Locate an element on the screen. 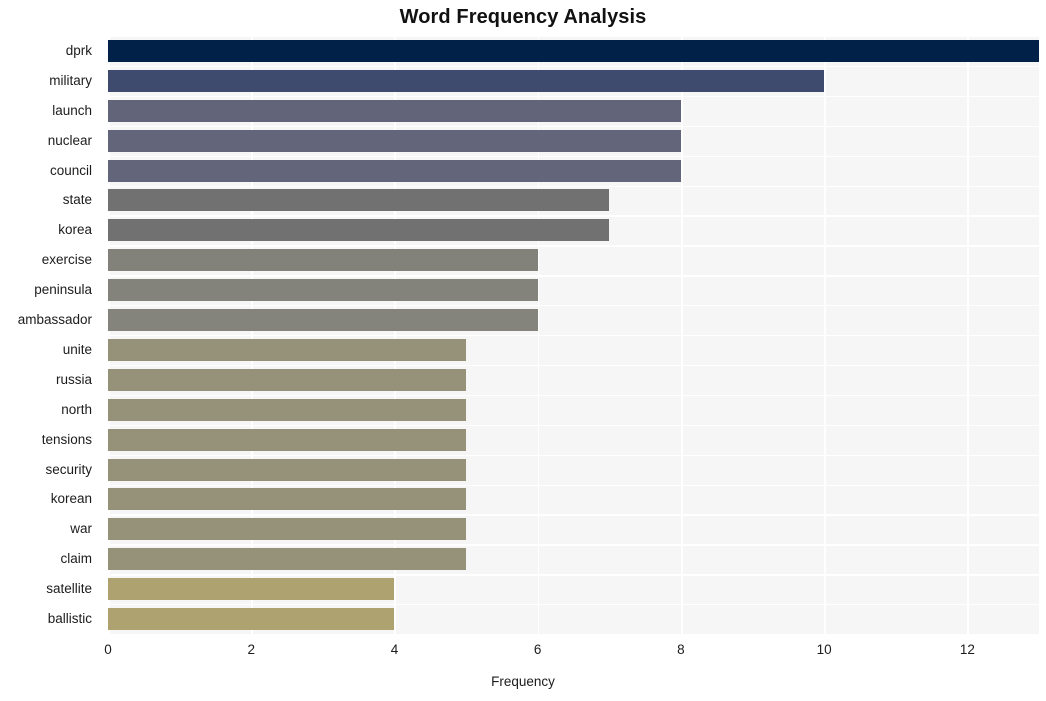 The width and height of the screenshot is (1046, 701). x-tick-label: 2 is located at coordinates (251, 649).